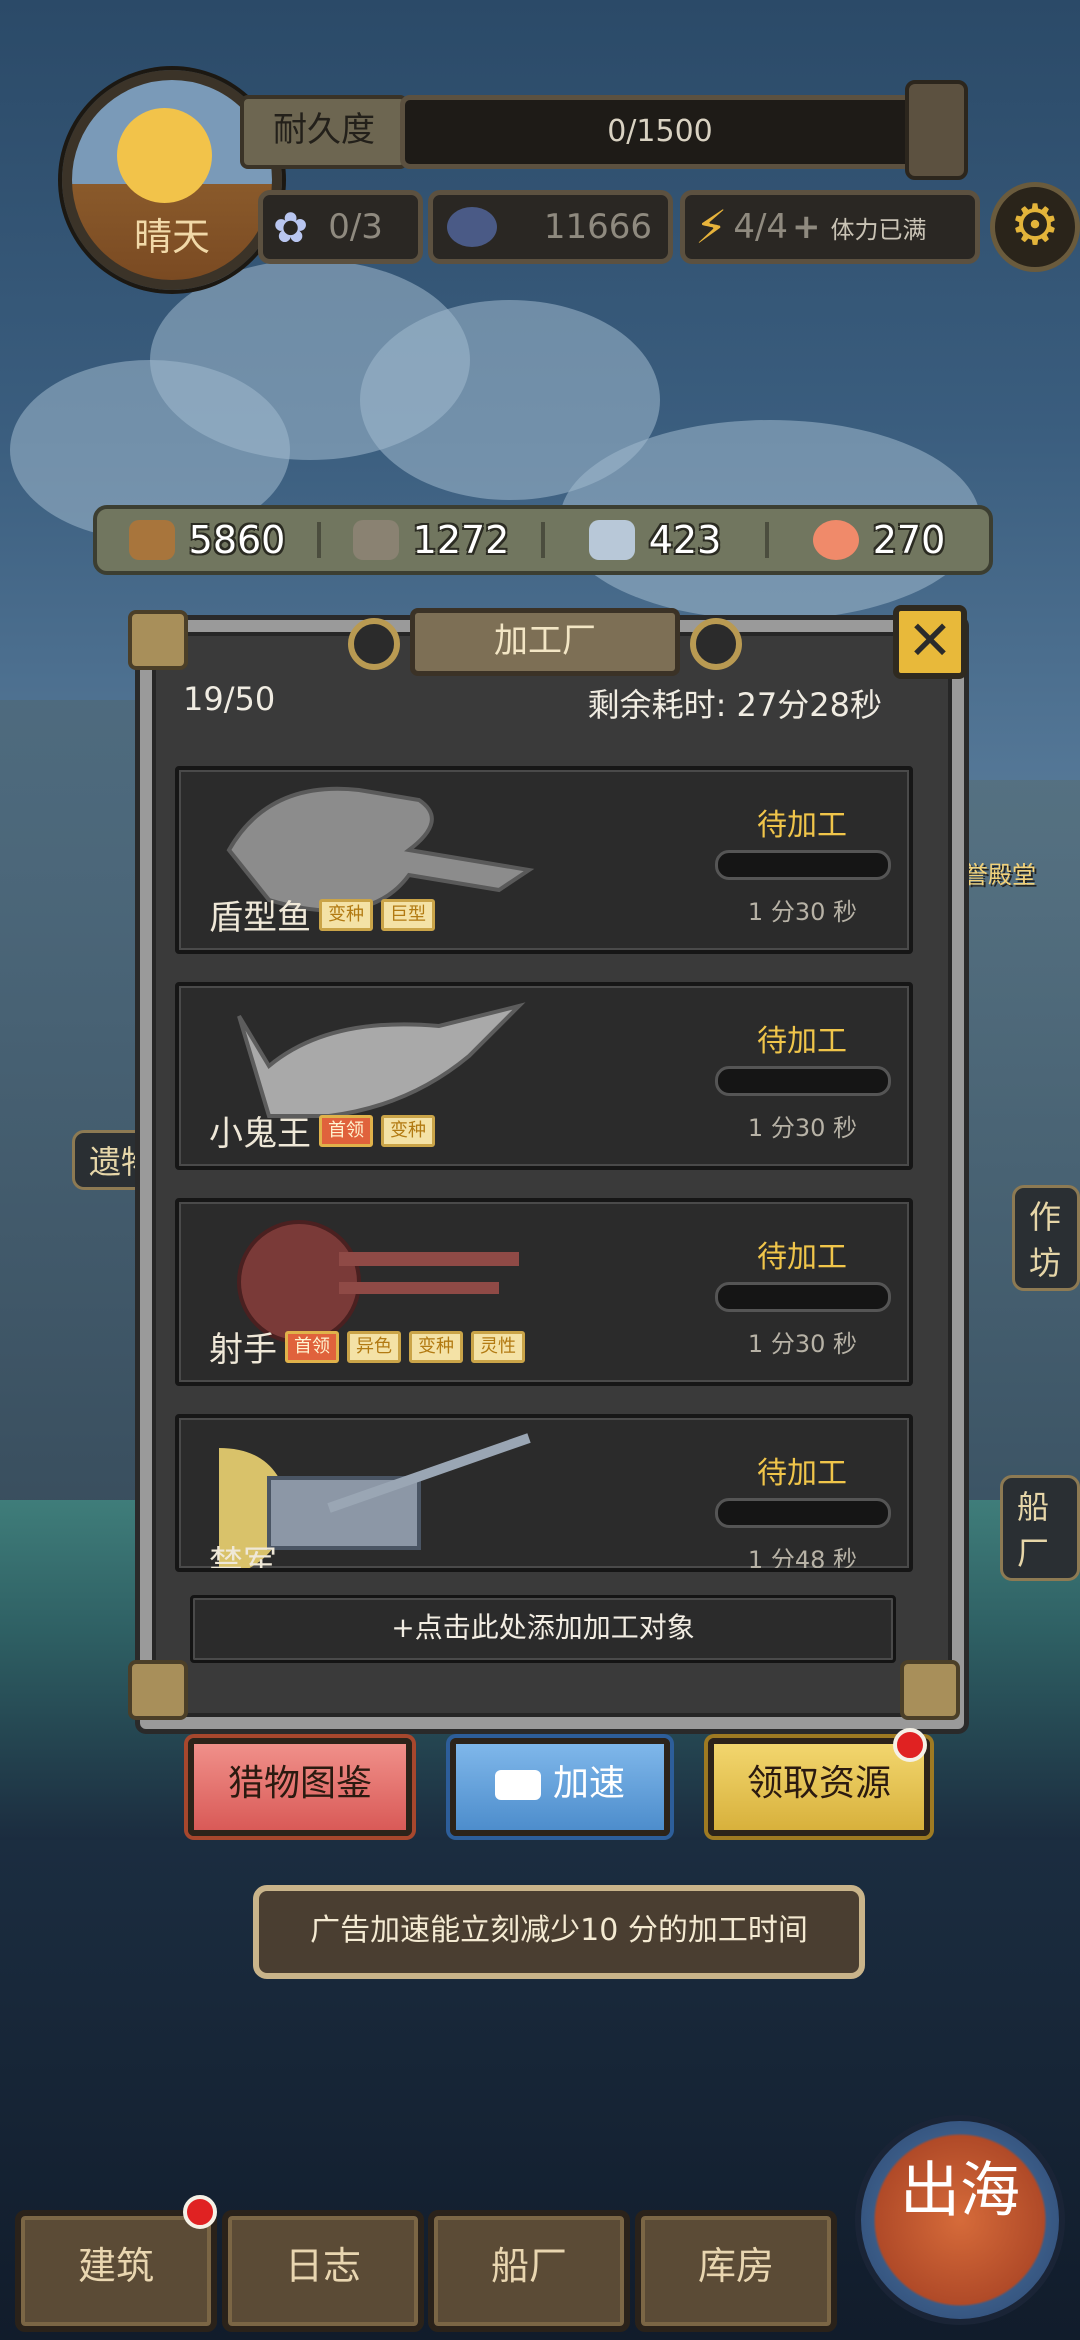 This screenshot has width=1080, height=2340. What do you see at coordinates (498, 1346) in the screenshot?
I see `tag-badge: 灵性` at bounding box center [498, 1346].